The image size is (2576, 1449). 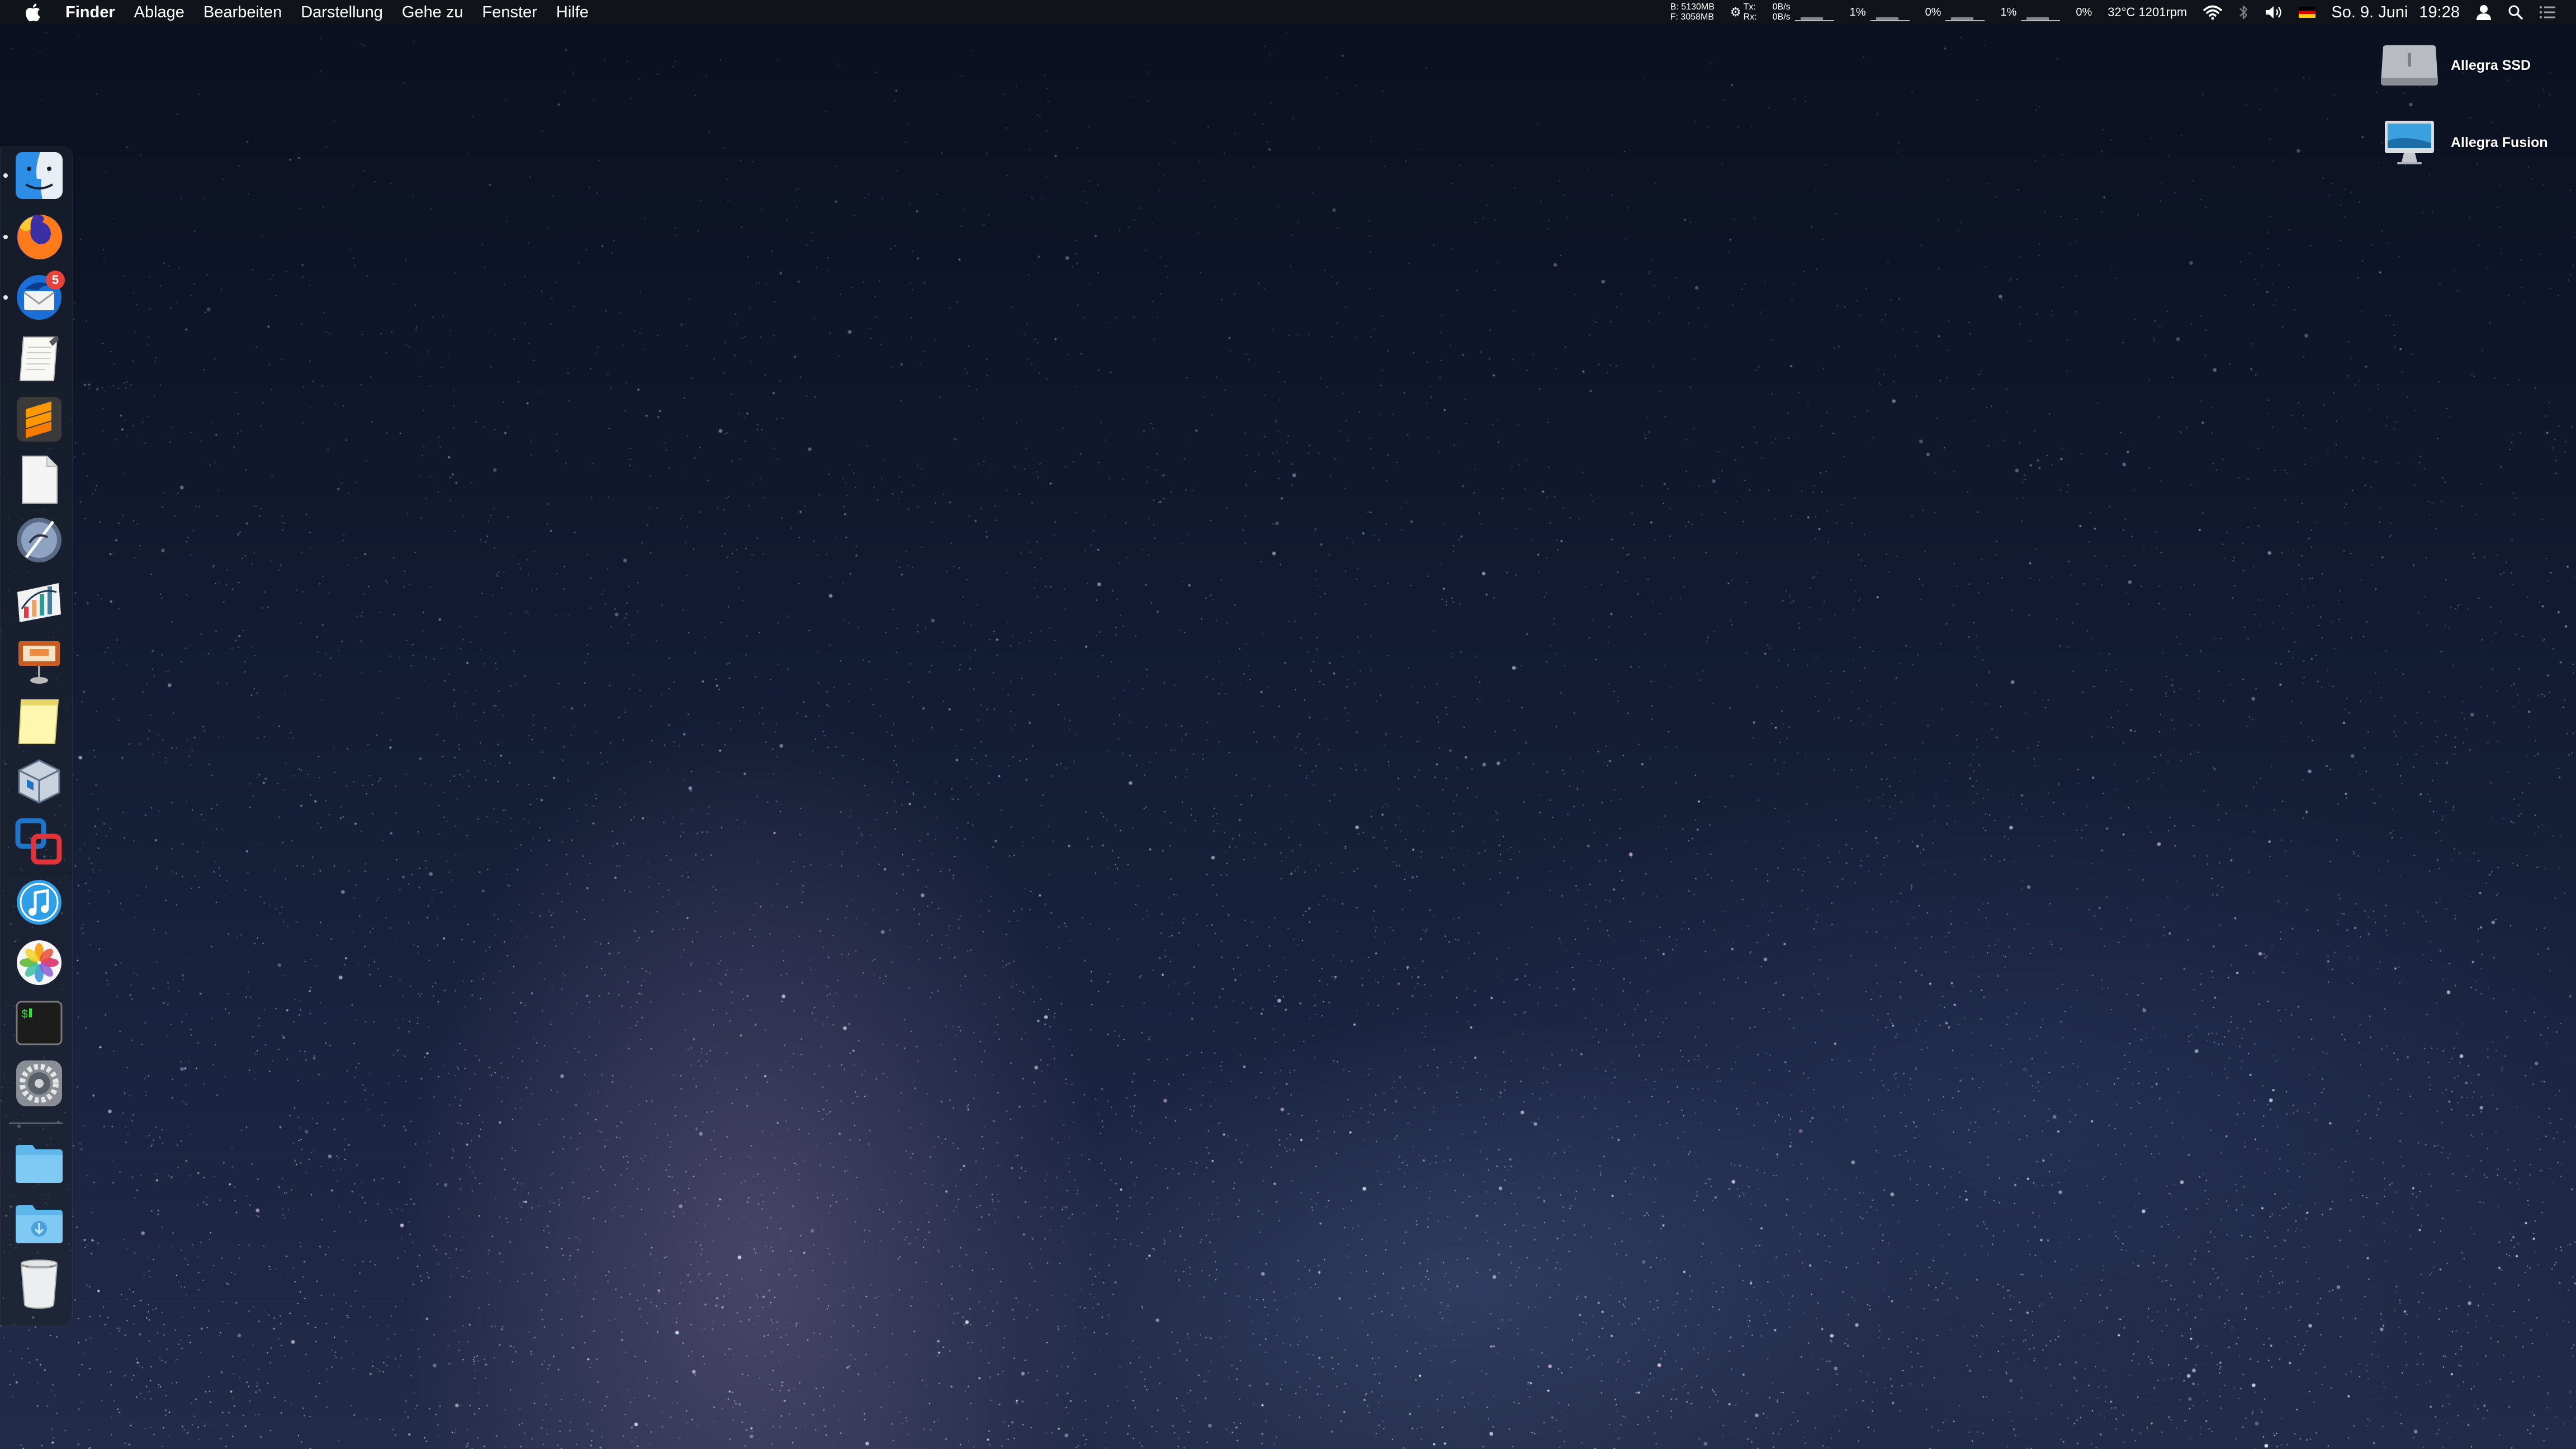 What do you see at coordinates (39, 1083) in the screenshot?
I see `system-preferences-icon` at bounding box center [39, 1083].